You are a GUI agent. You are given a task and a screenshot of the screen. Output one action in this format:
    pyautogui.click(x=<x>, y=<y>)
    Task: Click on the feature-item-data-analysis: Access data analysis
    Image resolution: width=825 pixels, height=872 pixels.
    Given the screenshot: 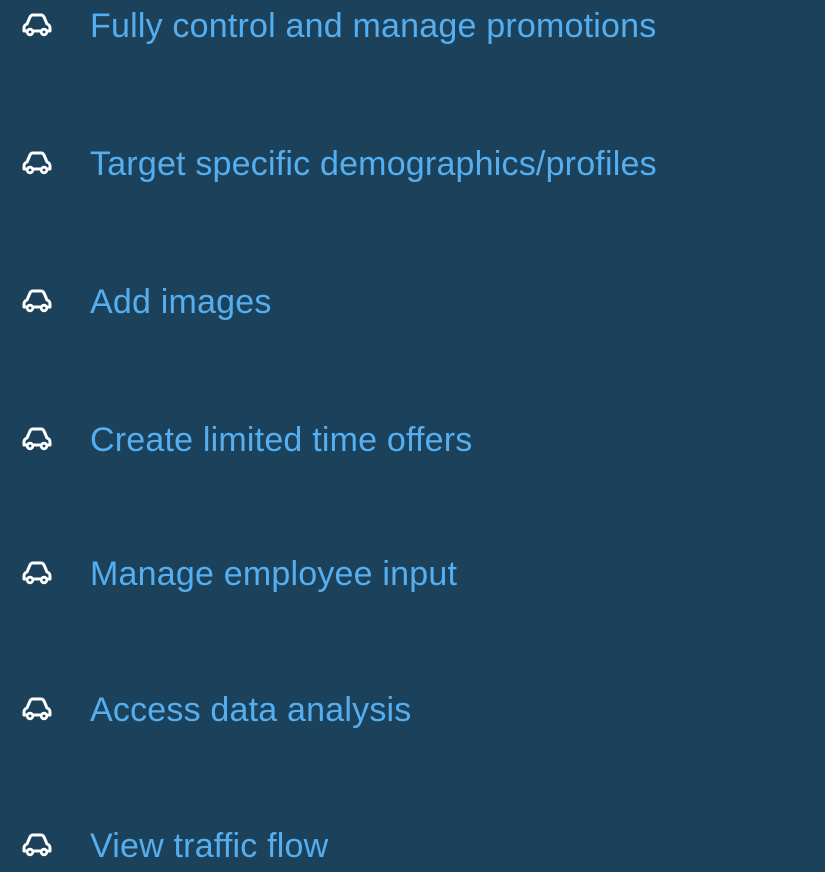 What is the action you would take?
    pyautogui.click(x=206, y=710)
    